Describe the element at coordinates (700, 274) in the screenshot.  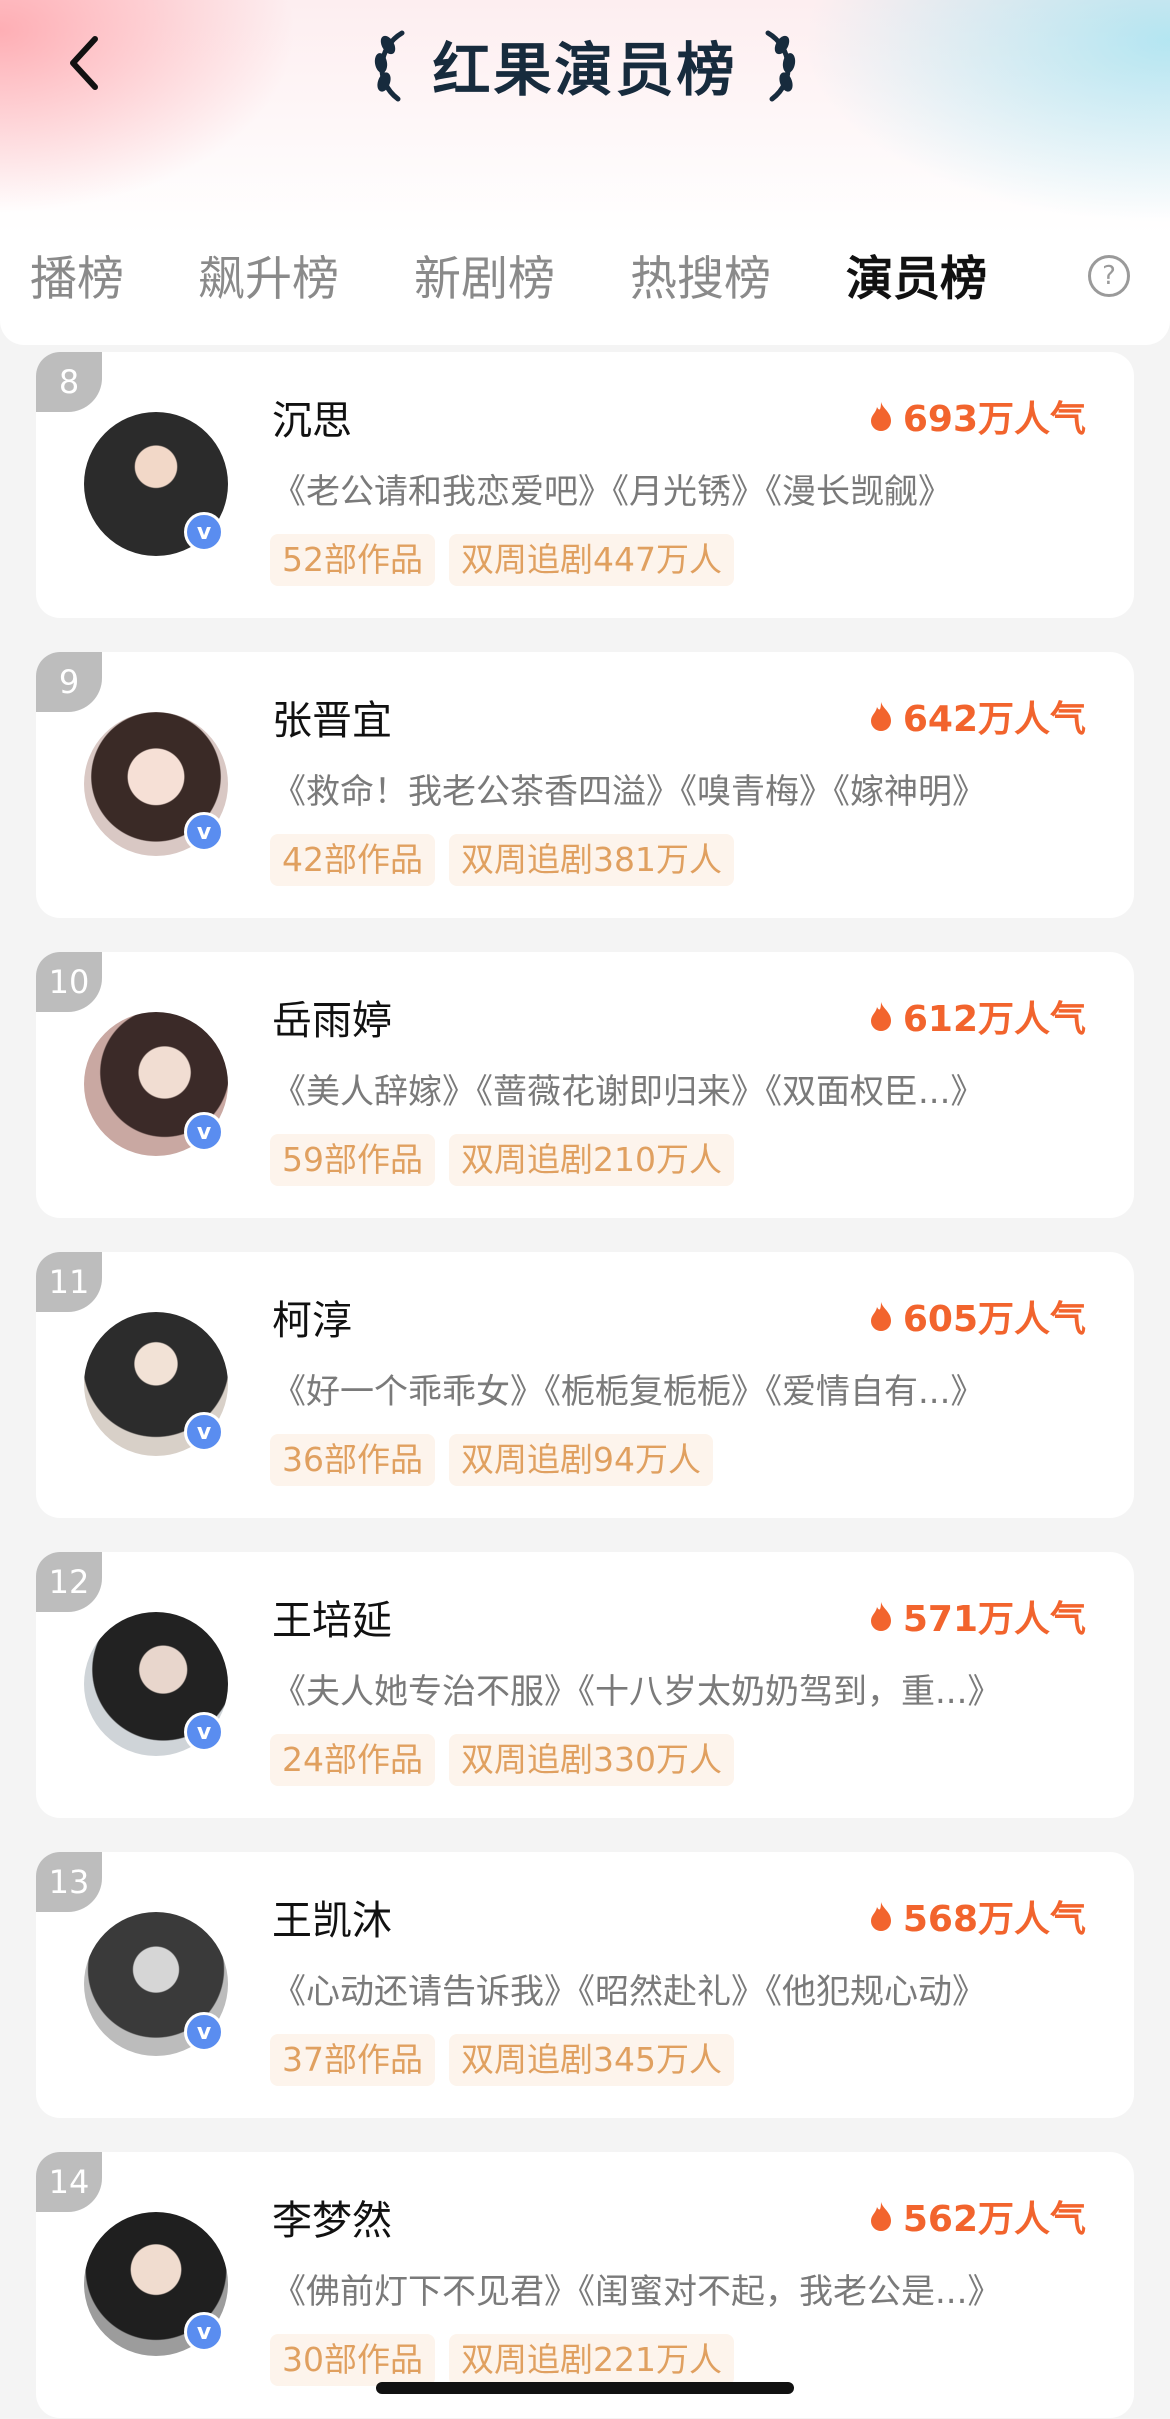
I see `tab-trending: 热搜榜` at that location.